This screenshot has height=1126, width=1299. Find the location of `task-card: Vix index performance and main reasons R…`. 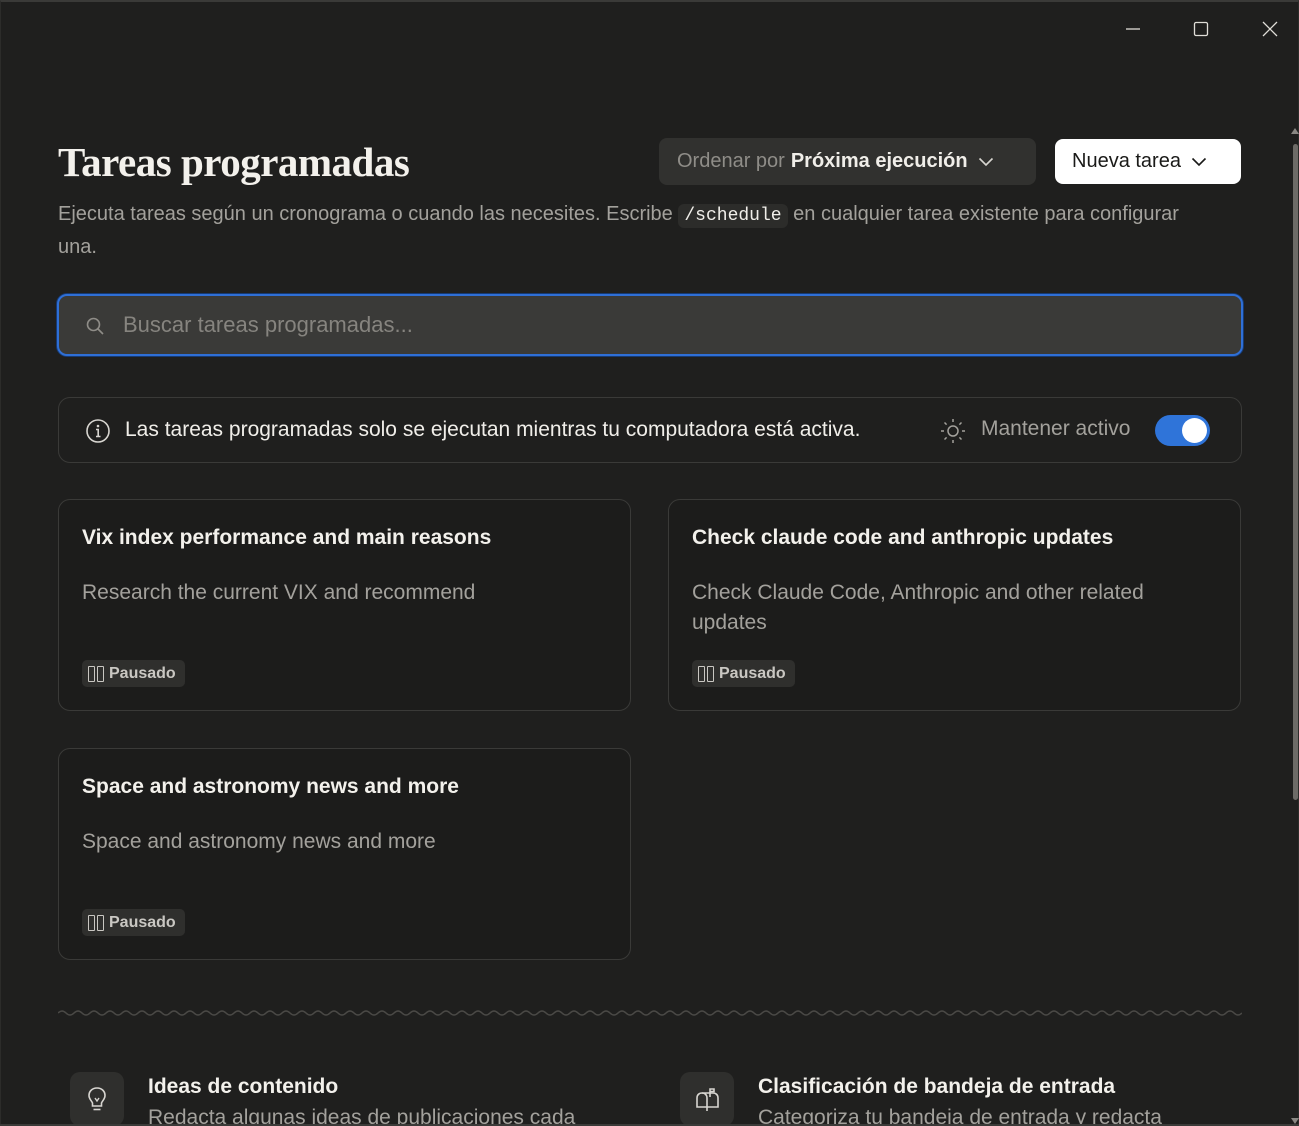

task-card: Vix index performance and main reasons R… is located at coordinates (344, 605).